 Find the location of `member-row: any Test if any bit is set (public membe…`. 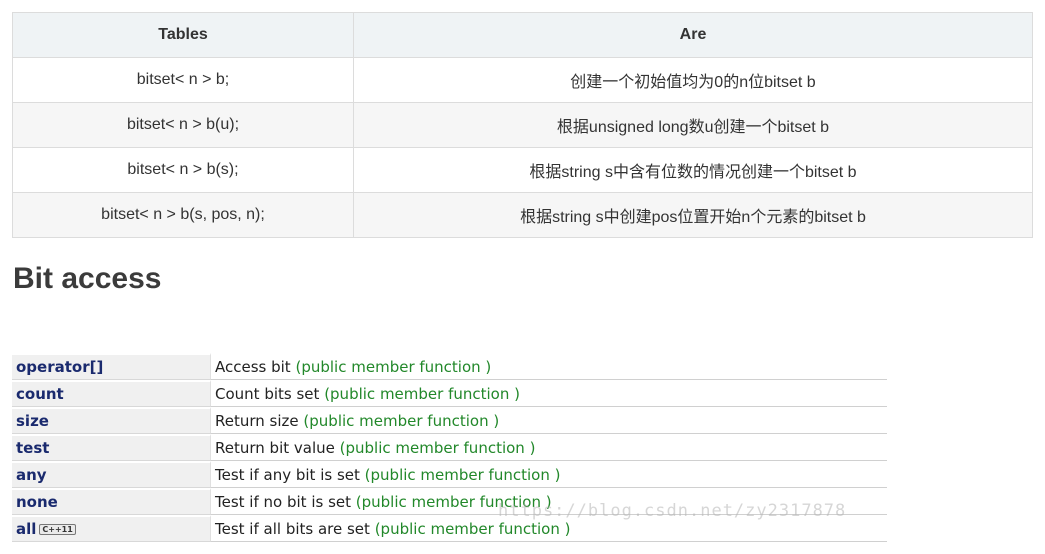

member-row: any Test if any bit is set (public membe… is located at coordinates (449, 474).